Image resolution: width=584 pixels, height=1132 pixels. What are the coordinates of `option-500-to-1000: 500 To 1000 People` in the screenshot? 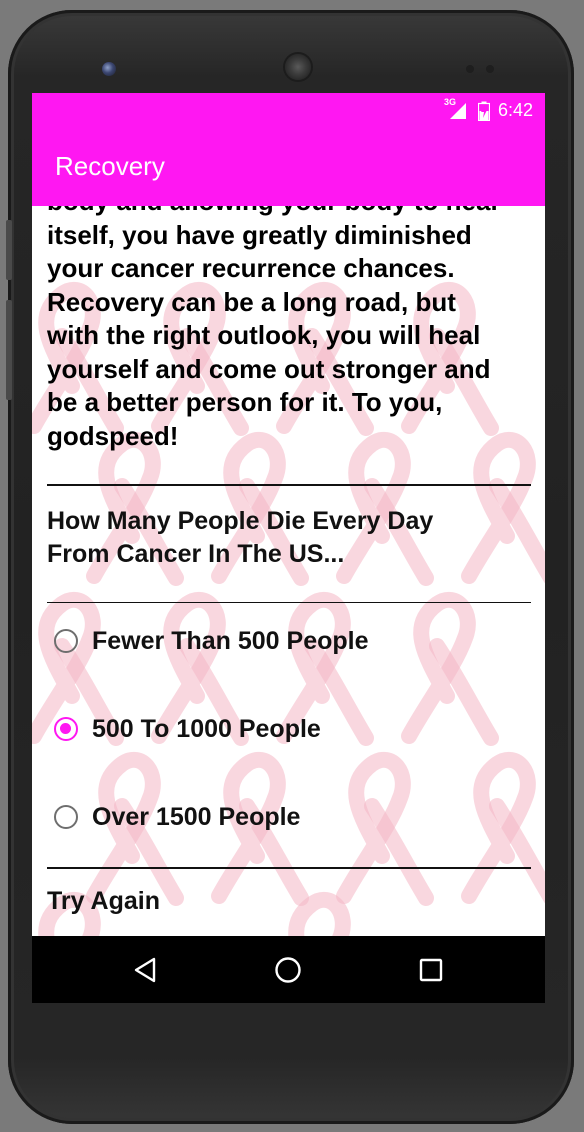 It's located at (299, 729).